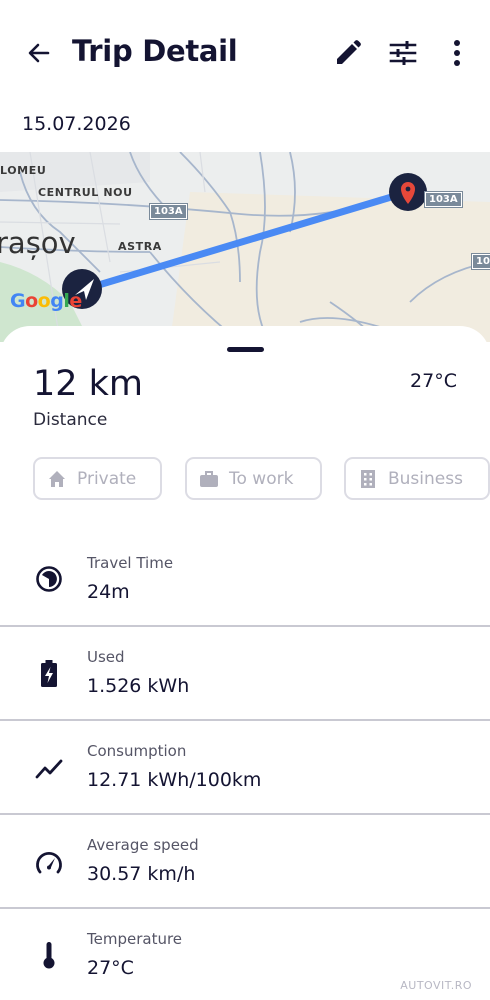  Describe the element at coordinates (168, 211) in the screenshot. I see `road-shield-103a: 103A` at that location.